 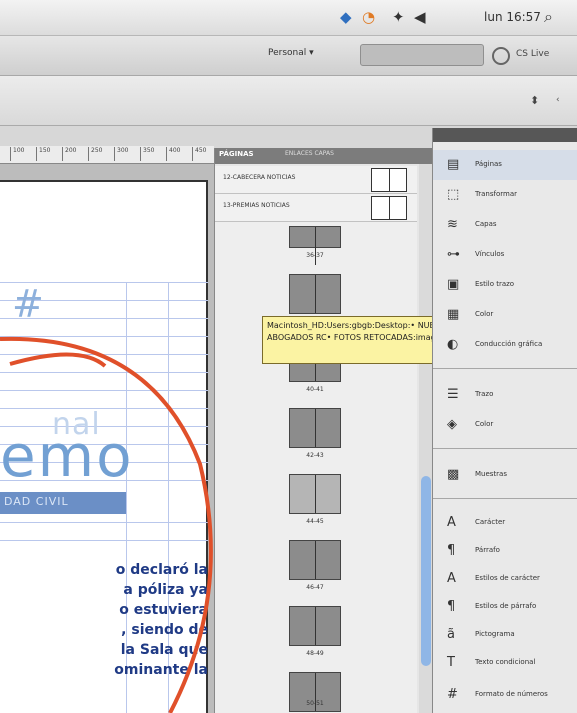 What do you see at coordinates (505, 315) in the screenshot?
I see `panel-item-color: ▦ Color` at bounding box center [505, 315].